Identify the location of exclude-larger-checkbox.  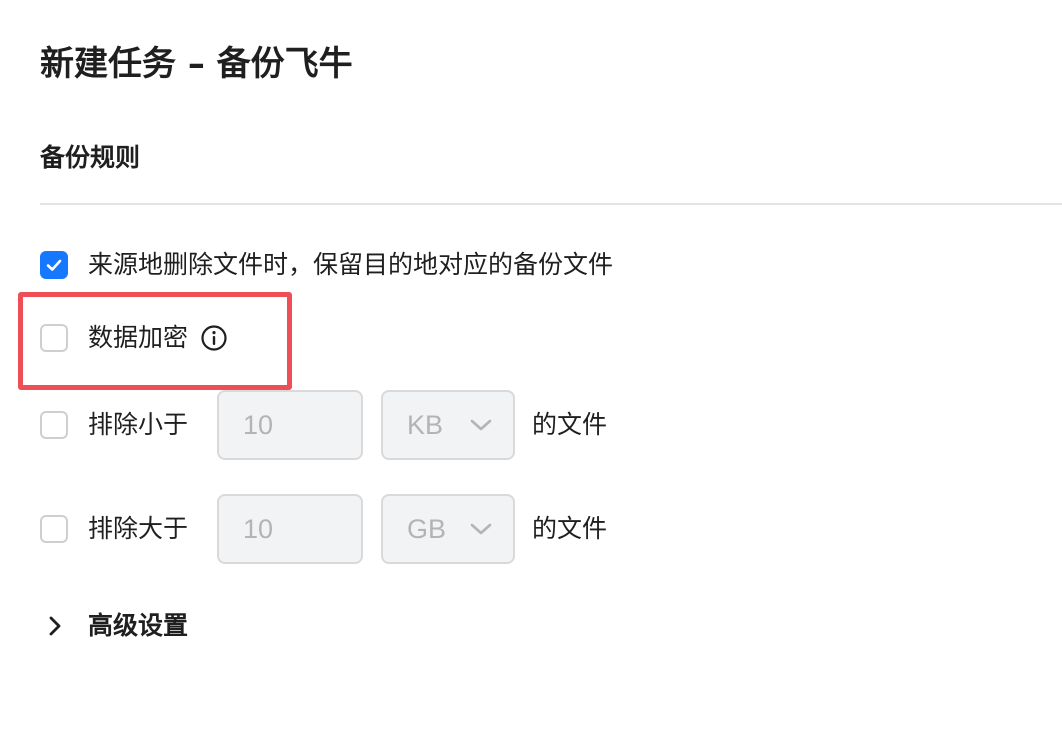
(54, 529).